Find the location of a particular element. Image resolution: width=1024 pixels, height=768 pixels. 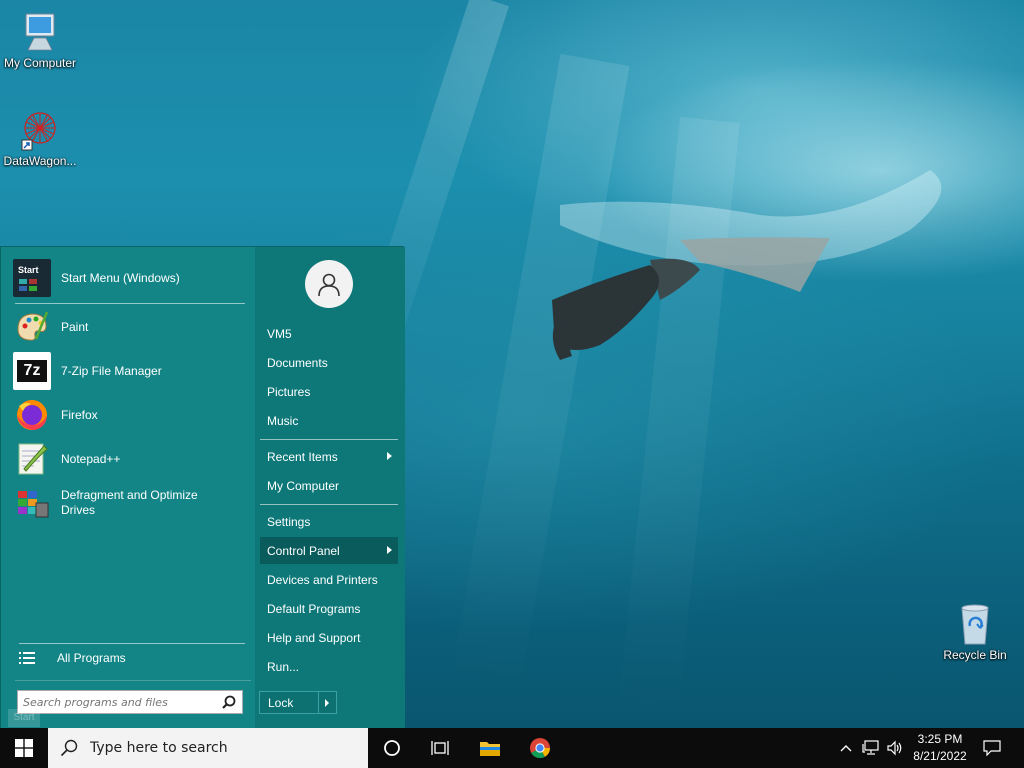

7zip-icon: 7z is located at coordinates (32, 371).